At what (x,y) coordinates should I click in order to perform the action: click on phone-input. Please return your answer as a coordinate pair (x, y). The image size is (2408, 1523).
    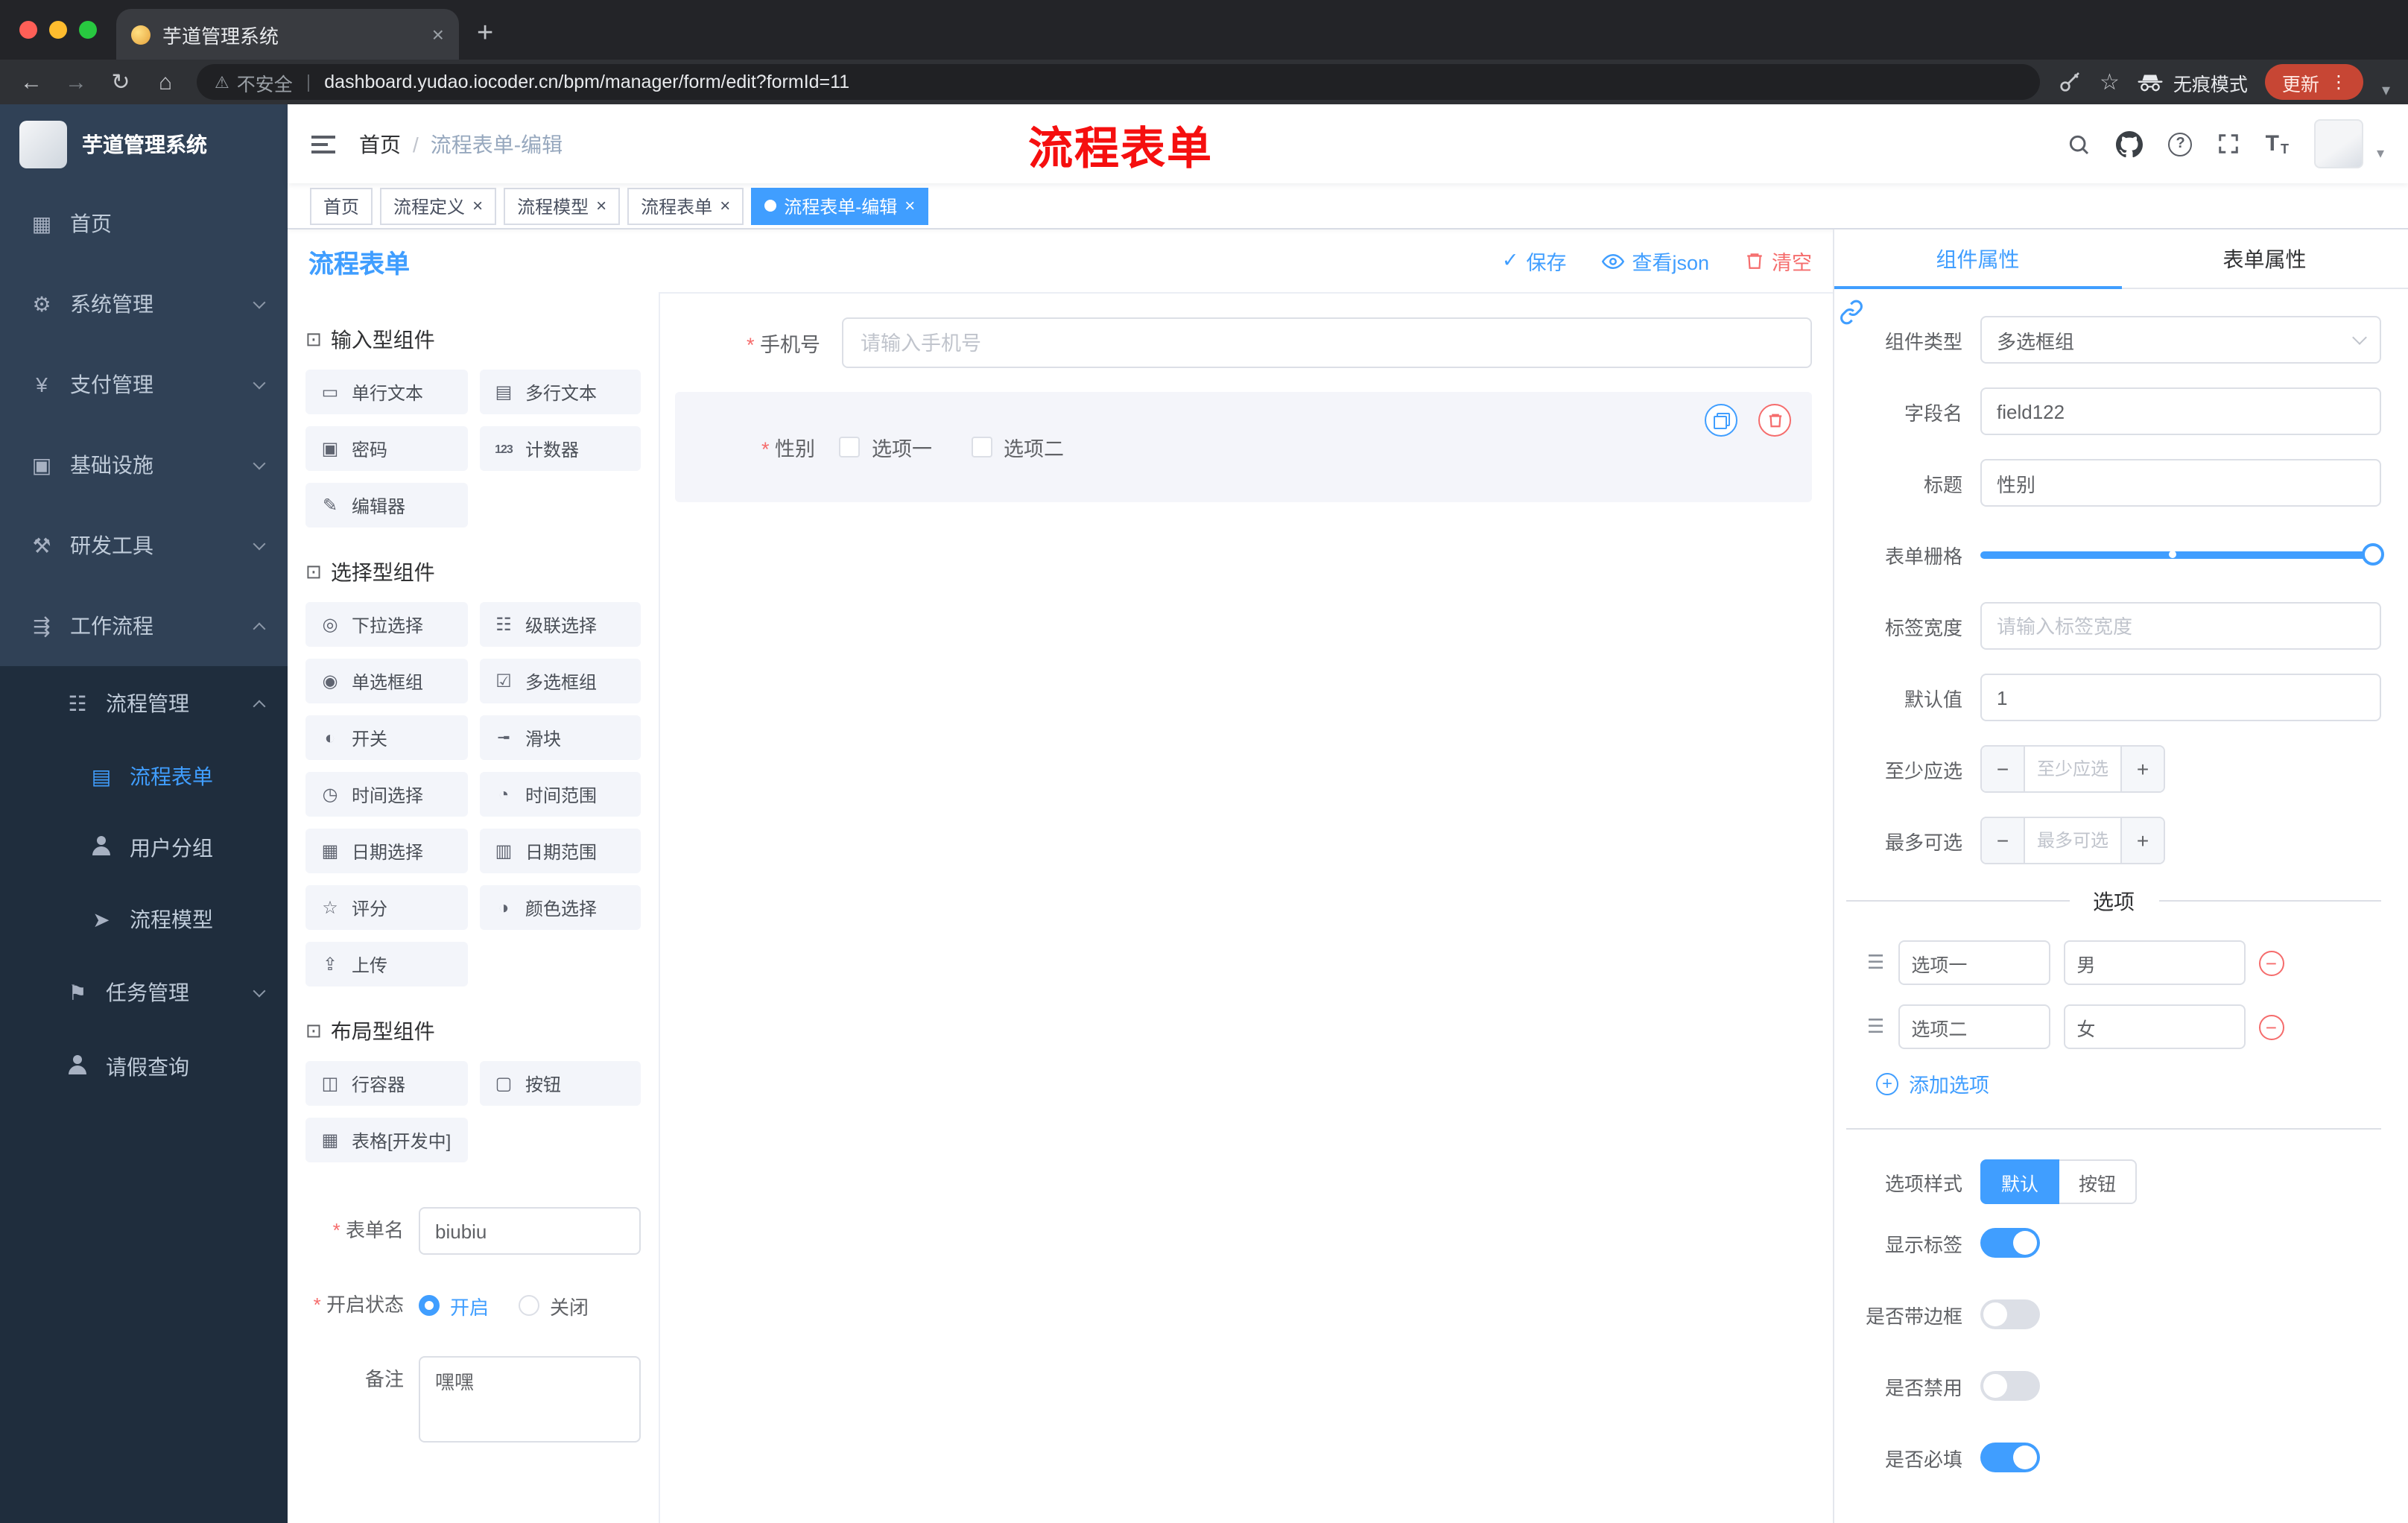
    Looking at the image, I should click on (1326, 343).